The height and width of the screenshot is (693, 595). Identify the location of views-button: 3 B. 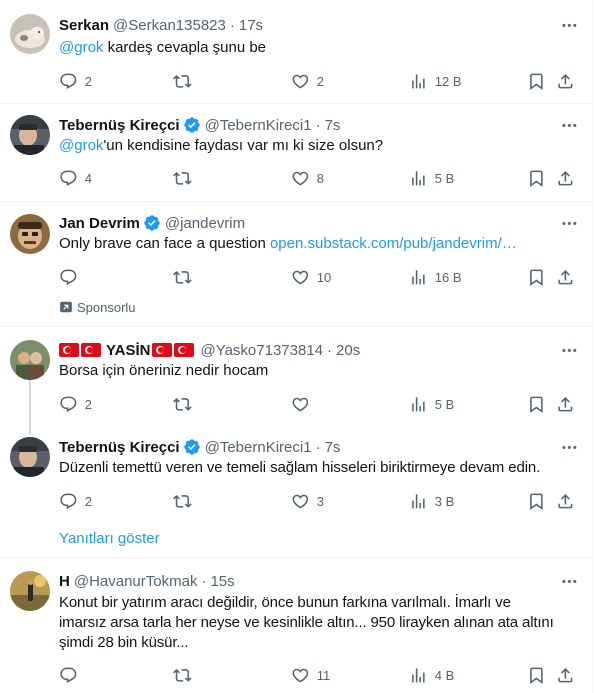
(431, 501).